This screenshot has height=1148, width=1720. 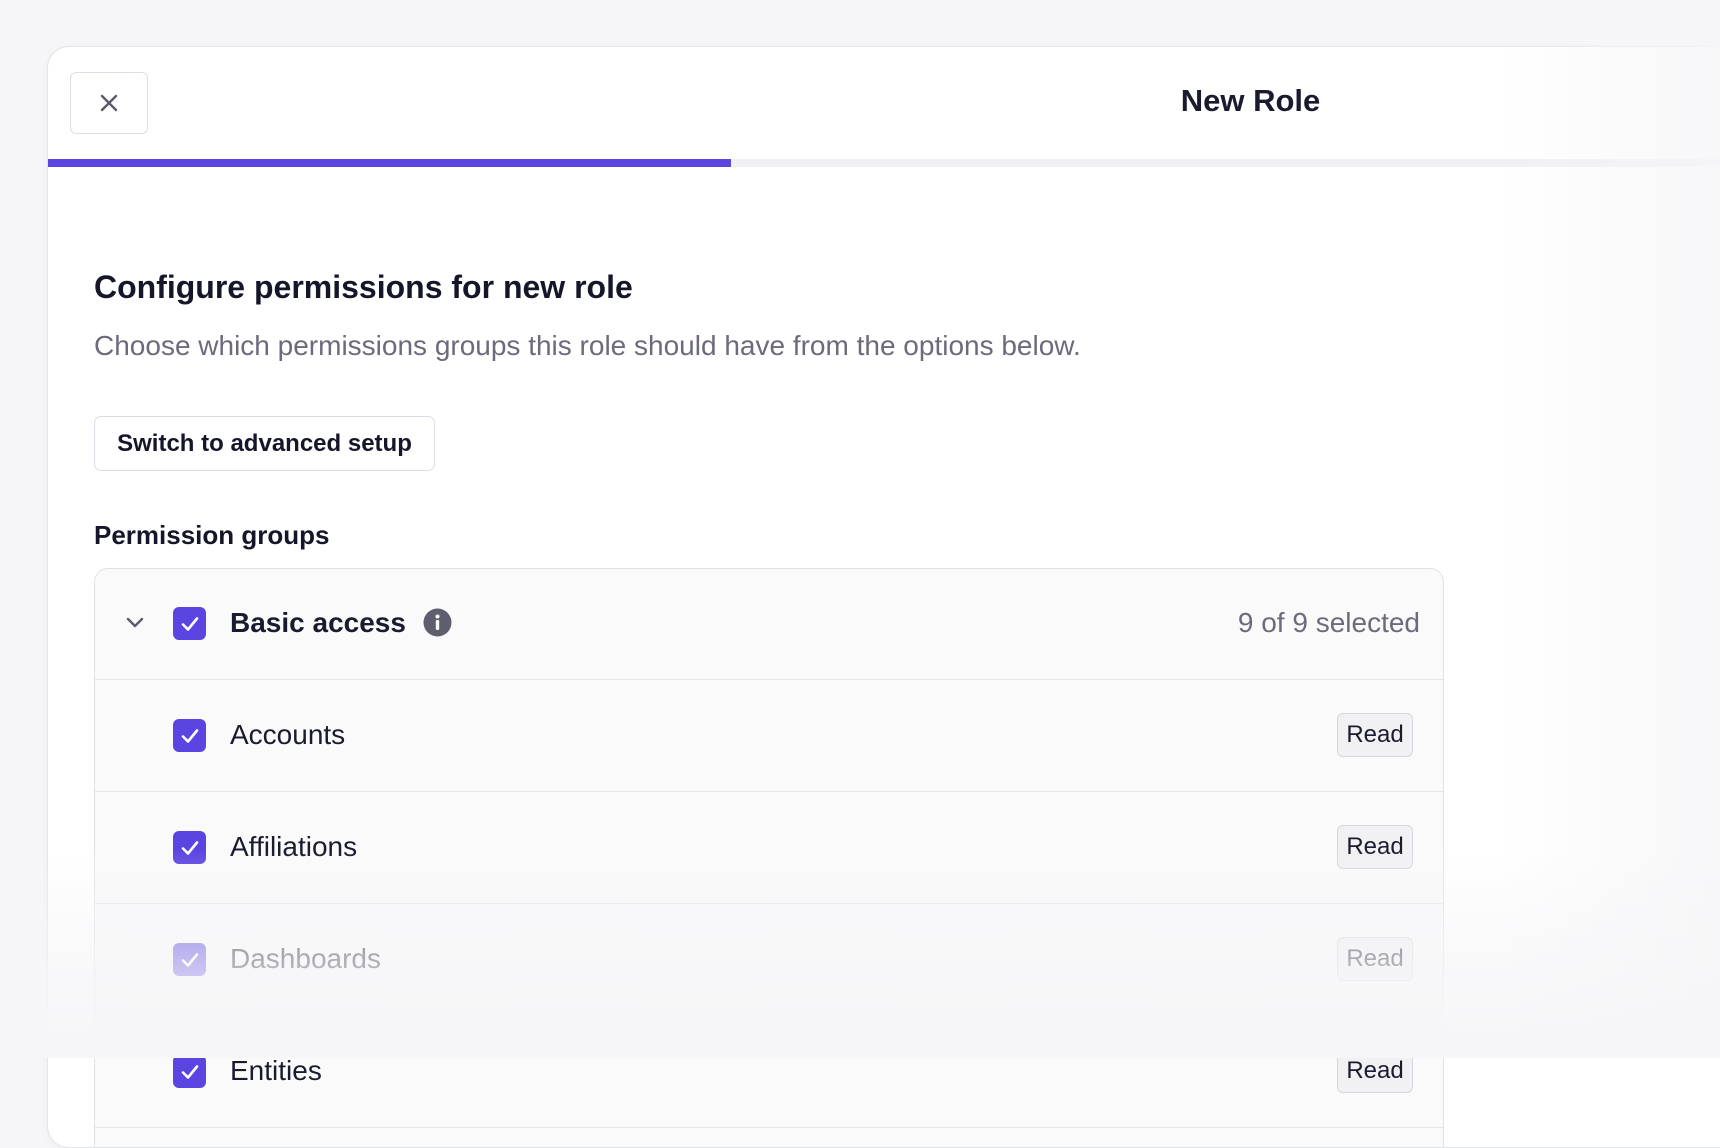 What do you see at coordinates (264, 443) in the screenshot?
I see `switch-to-advanced-setup-button: Switch to advanced setup` at bounding box center [264, 443].